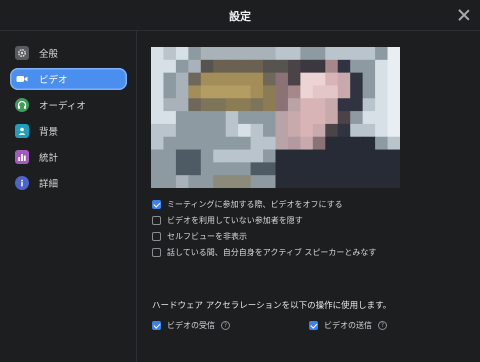  Describe the element at coordinates (22, 183) in the screenshot. I see `info-icon` at that location.